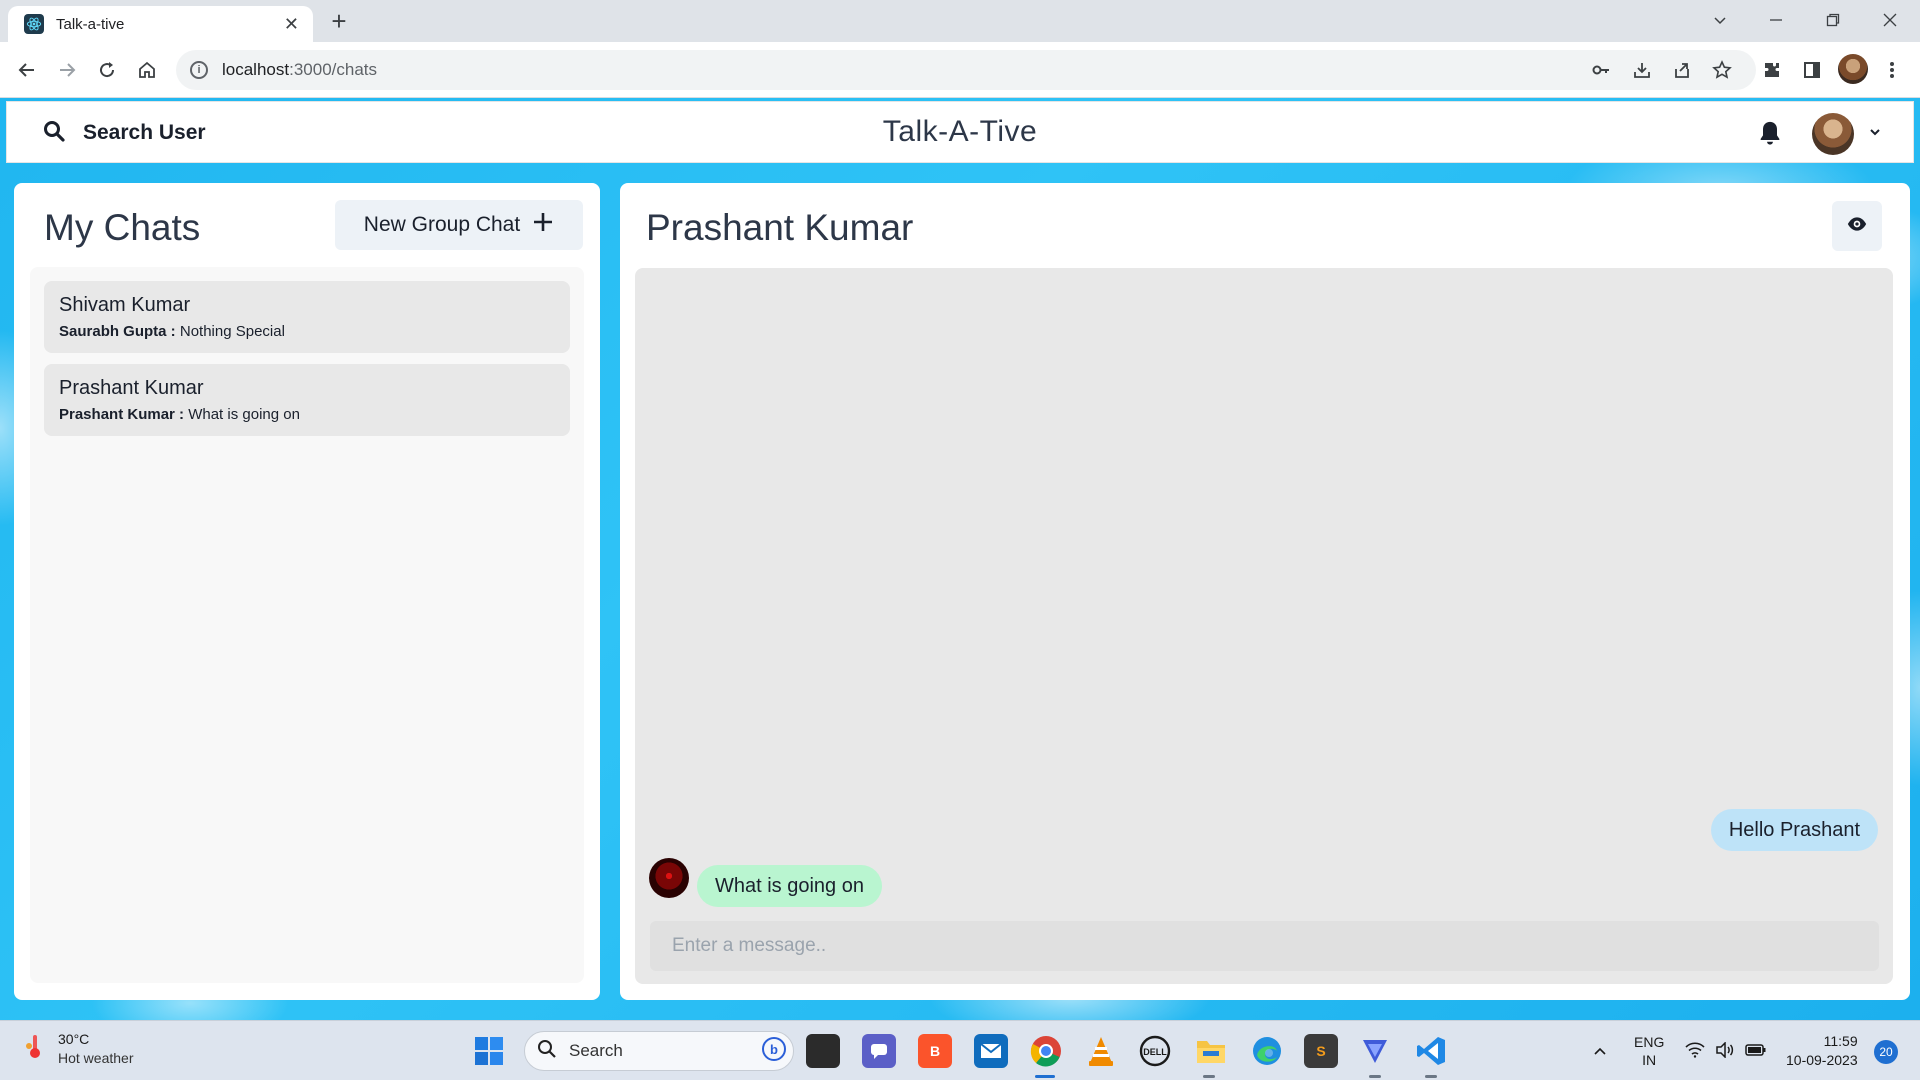 This screenshot has height=1080, width=1920. I want to click on url-host: localhost, so click(256, 69).